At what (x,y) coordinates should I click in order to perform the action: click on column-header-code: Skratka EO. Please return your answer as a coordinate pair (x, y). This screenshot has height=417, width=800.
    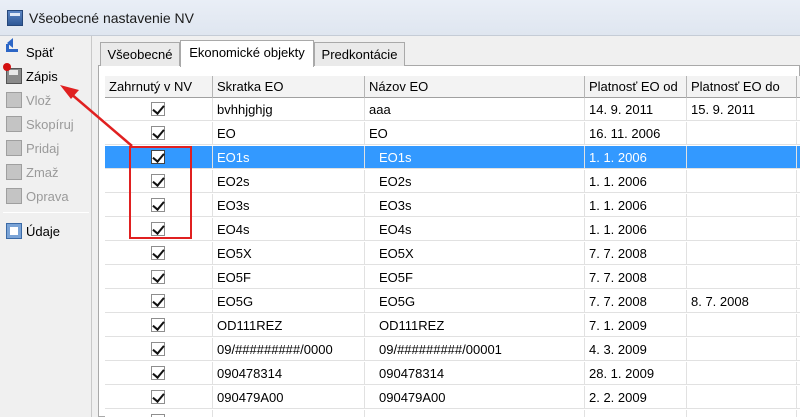
    Looking at the image, I should click on (289, 87).